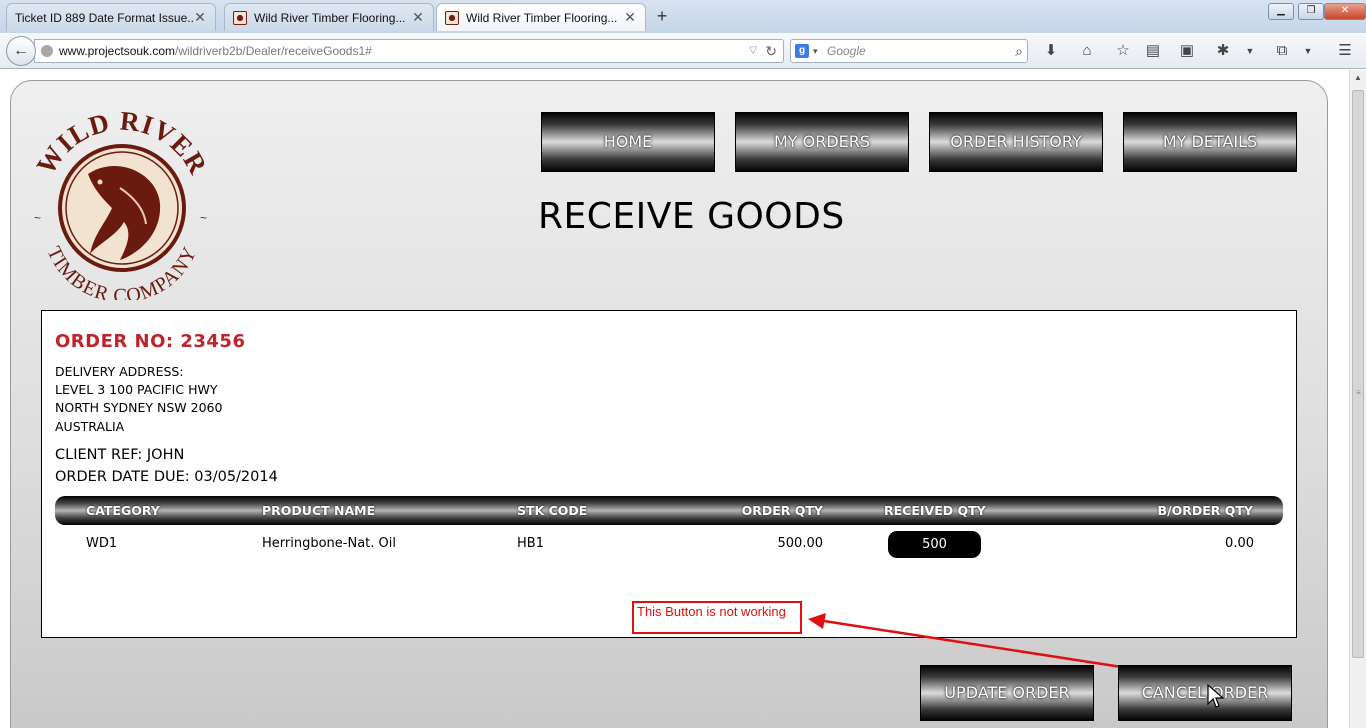 This screenshot has height=728, width=1366. Describe the element at coordinates (273, 51) in the screenshot. I see `url-path: /wildriverb2b/Dealer/receiveGoods1#` at that location.